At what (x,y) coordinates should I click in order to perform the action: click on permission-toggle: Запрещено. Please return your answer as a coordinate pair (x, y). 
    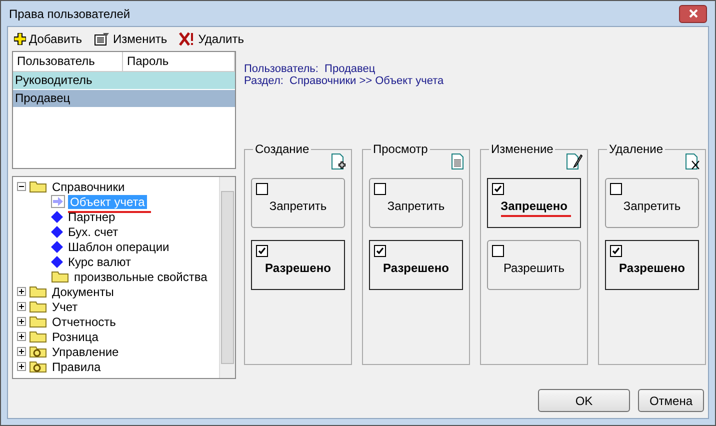
    Looking at the image, I should click on (534, 203).